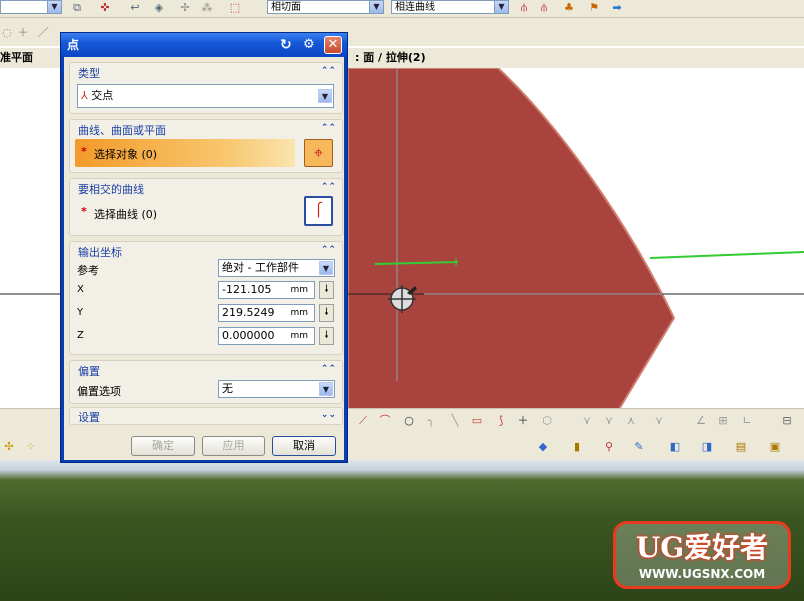 The image size is (804, 601). Describe the element at coordinates (543, 446) in the screenshot. I see `feature-icon: ◆` at that location.